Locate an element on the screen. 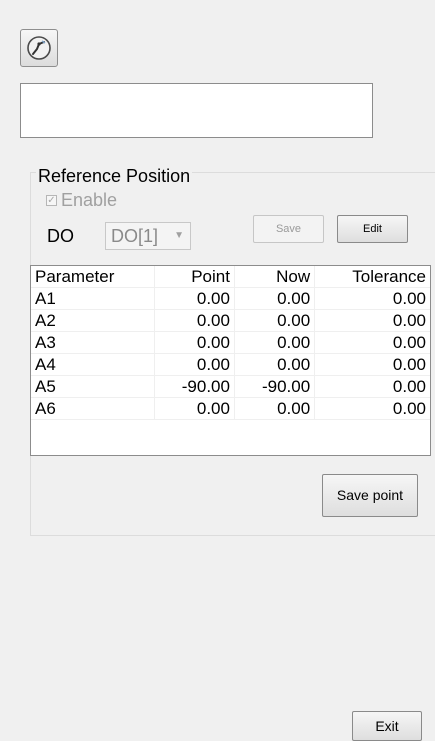 This screenshot has width=435, height=741. chevron-down-icon: ▼ is located at coordinates (179, 235).